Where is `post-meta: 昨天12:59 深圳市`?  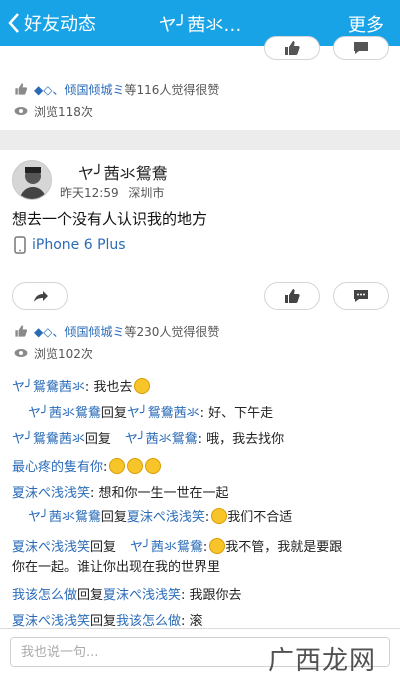
post-meta: 昨天12:59 深圳市 is located at coordinates (112, 192).